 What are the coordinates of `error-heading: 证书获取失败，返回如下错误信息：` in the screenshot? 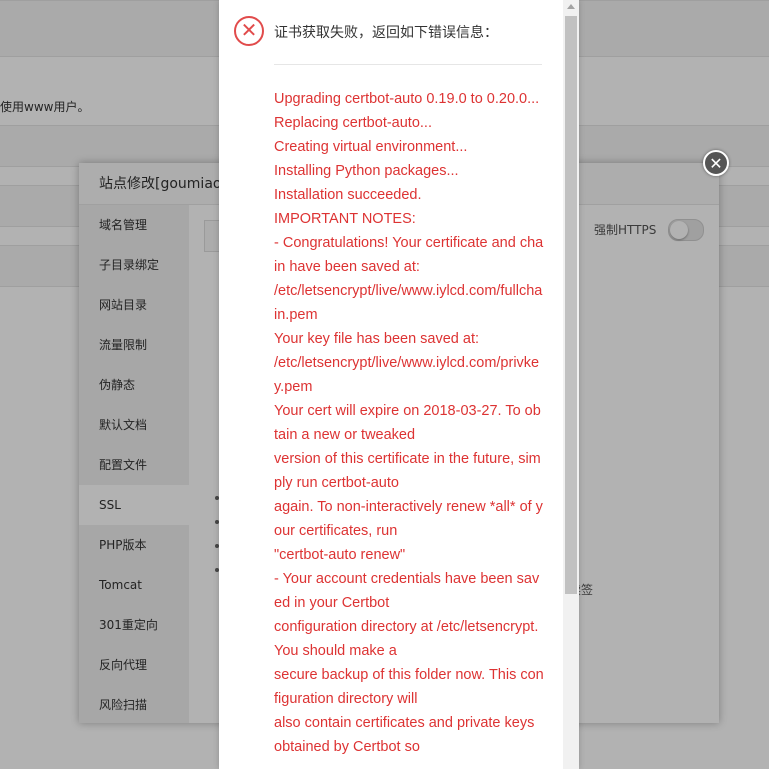 It's located at (386, 32).